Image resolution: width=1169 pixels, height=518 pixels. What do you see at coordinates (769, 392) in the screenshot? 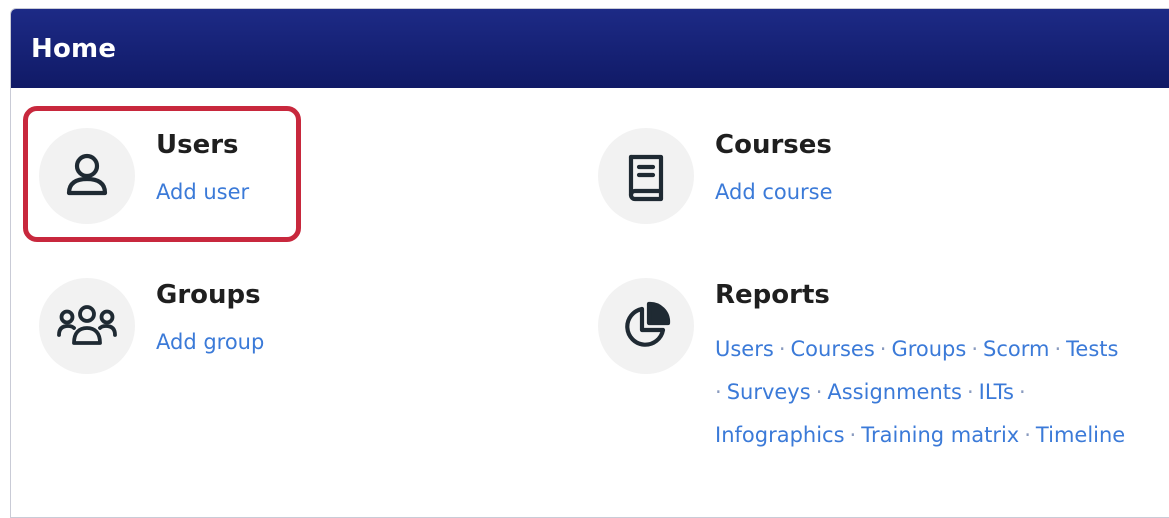
I see `report-link-surveys: Surveys` at bounding box center [769, 392].